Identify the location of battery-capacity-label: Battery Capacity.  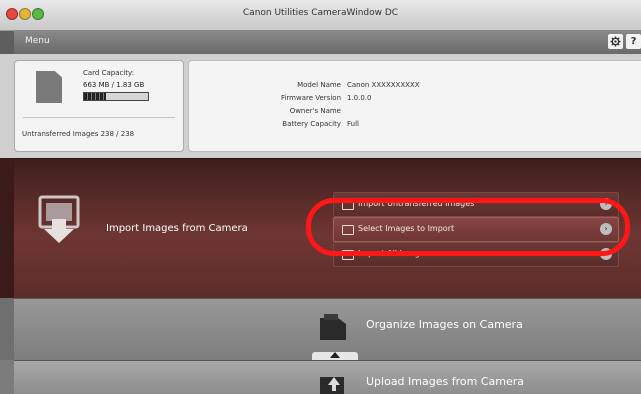
(311, 124).